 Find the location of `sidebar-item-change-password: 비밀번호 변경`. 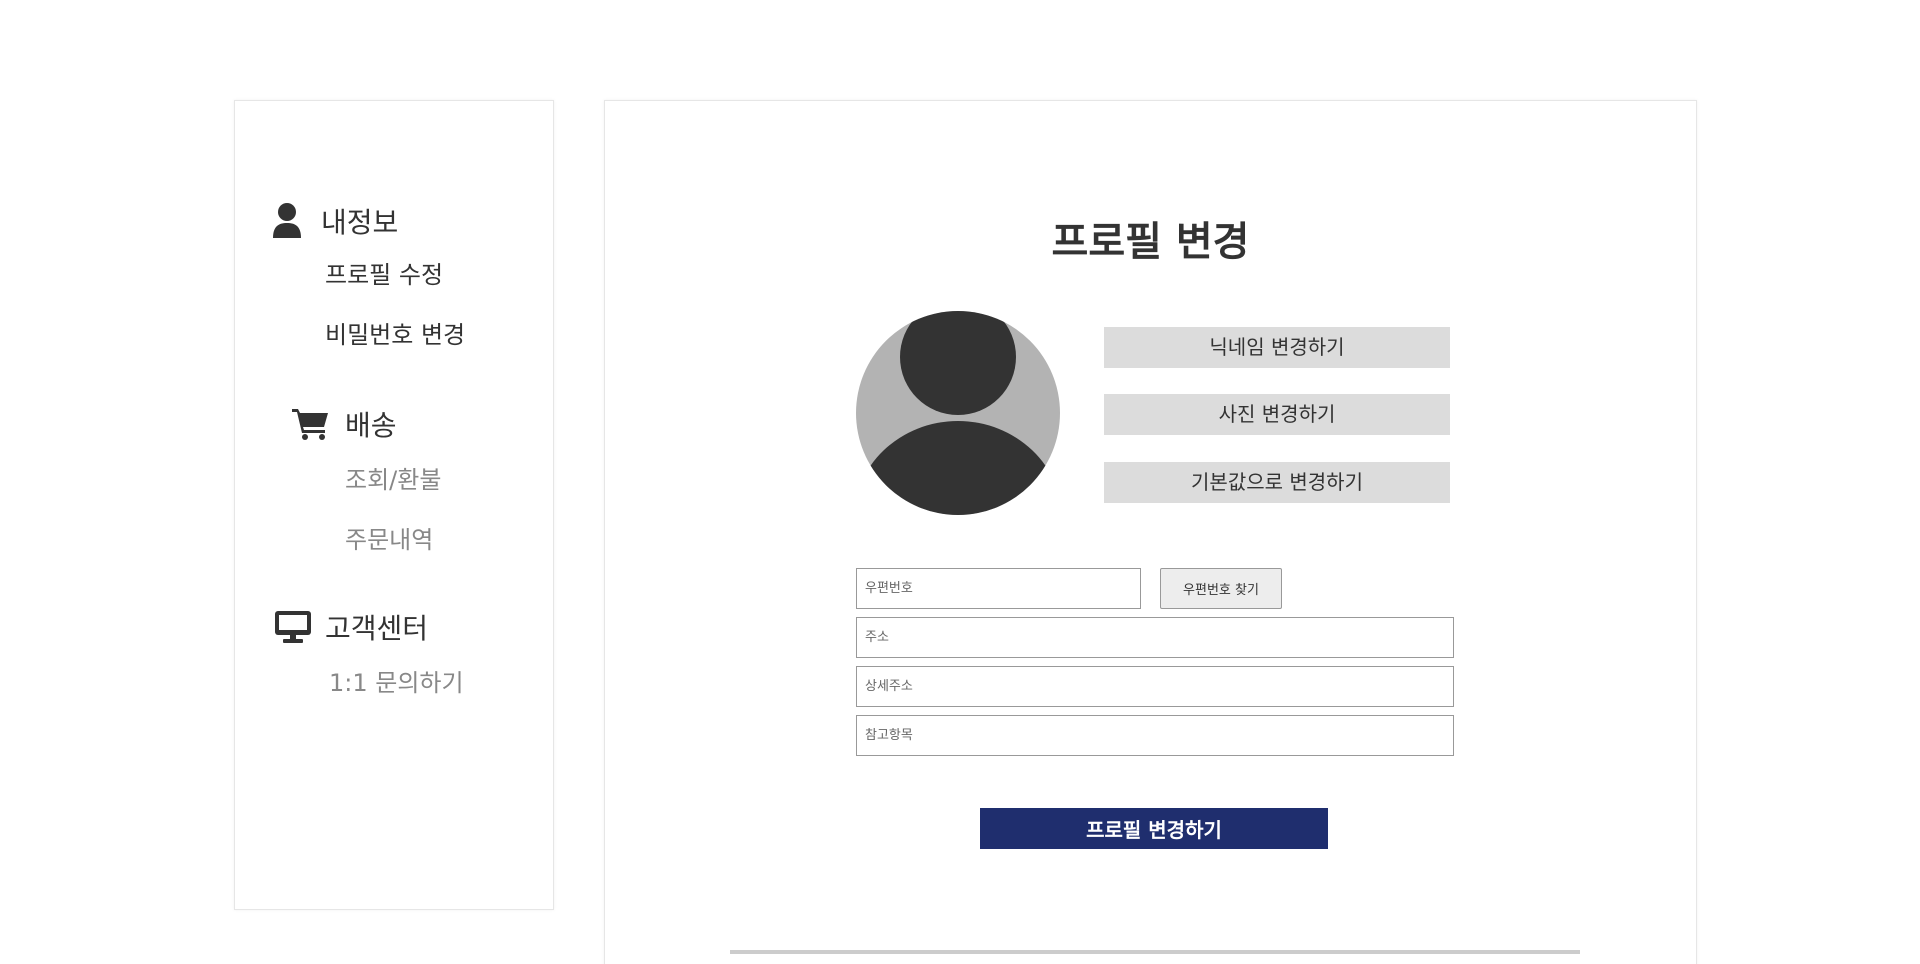

sidebar-item-change-password: 비밀번호 변경 is located at coordinates (439, 332).